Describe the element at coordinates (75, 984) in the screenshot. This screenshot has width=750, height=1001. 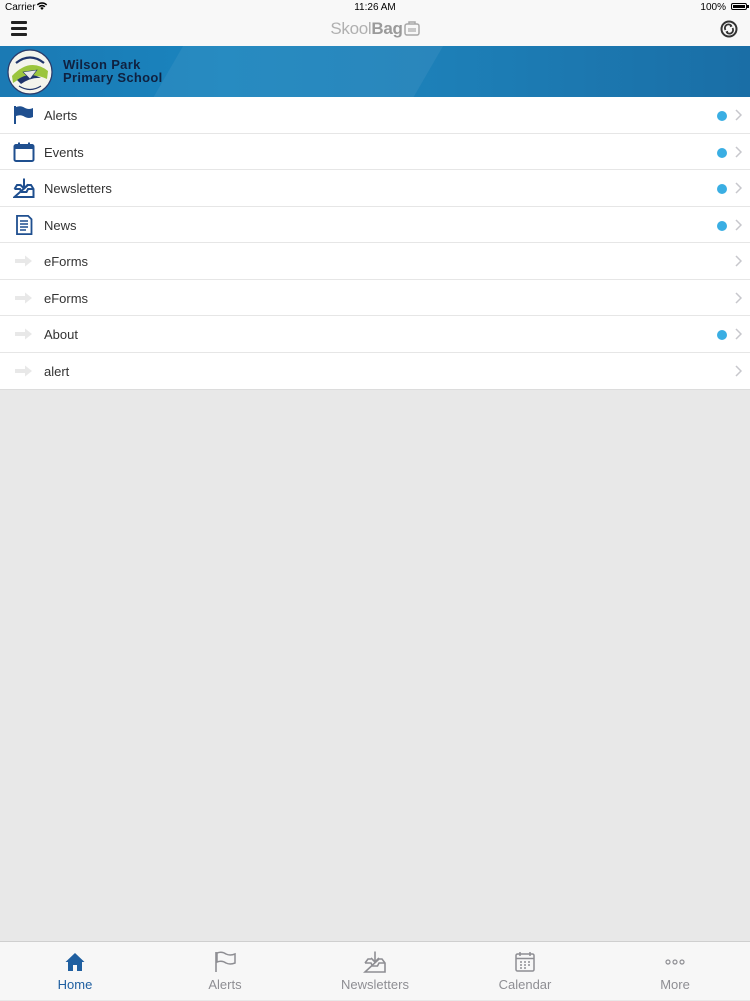
I see `tab-label: Home` at that location.